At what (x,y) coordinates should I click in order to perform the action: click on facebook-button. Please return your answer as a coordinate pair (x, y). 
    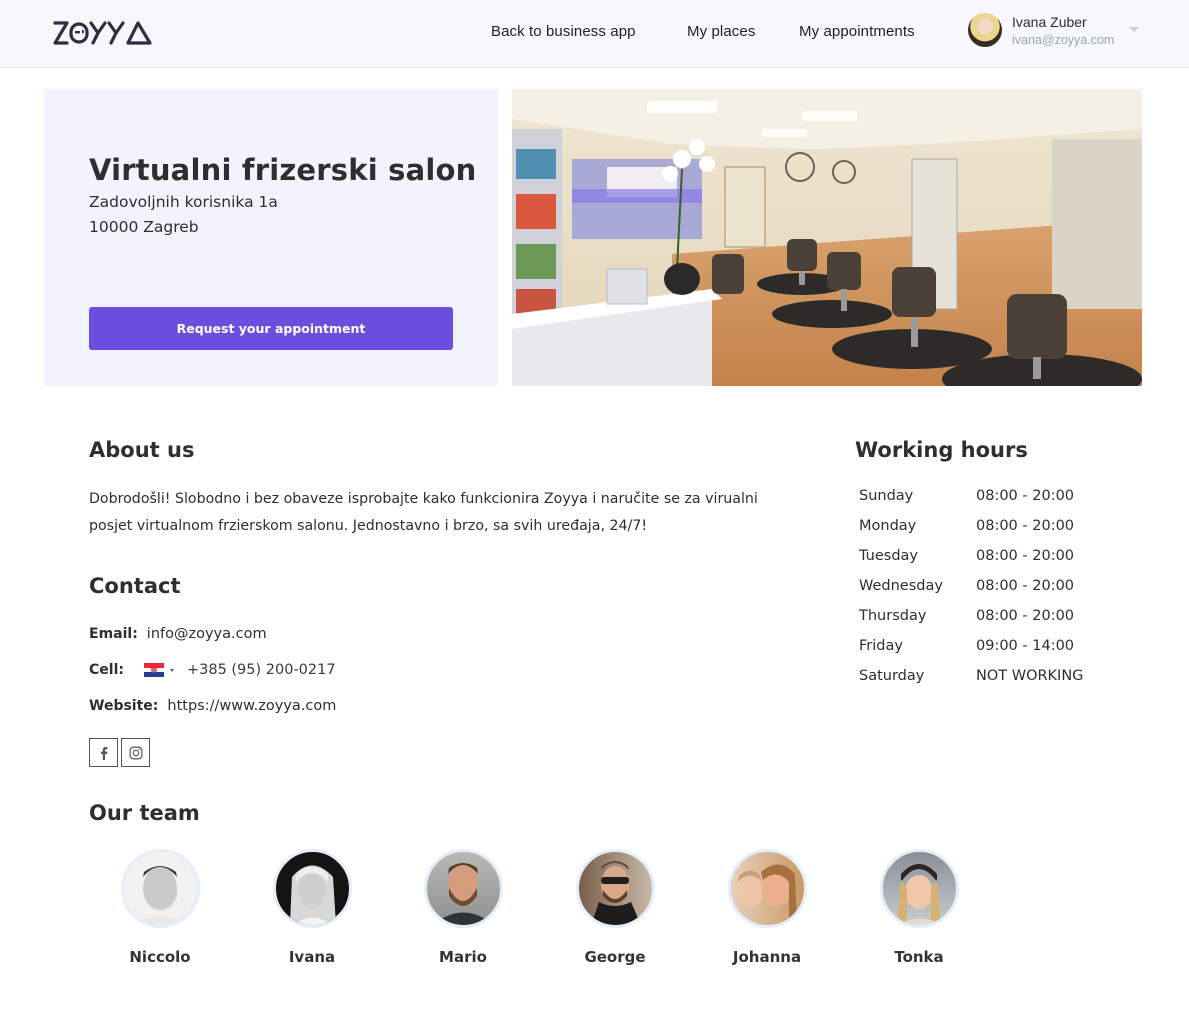
    Looking at the image, I should click on (103, 752).